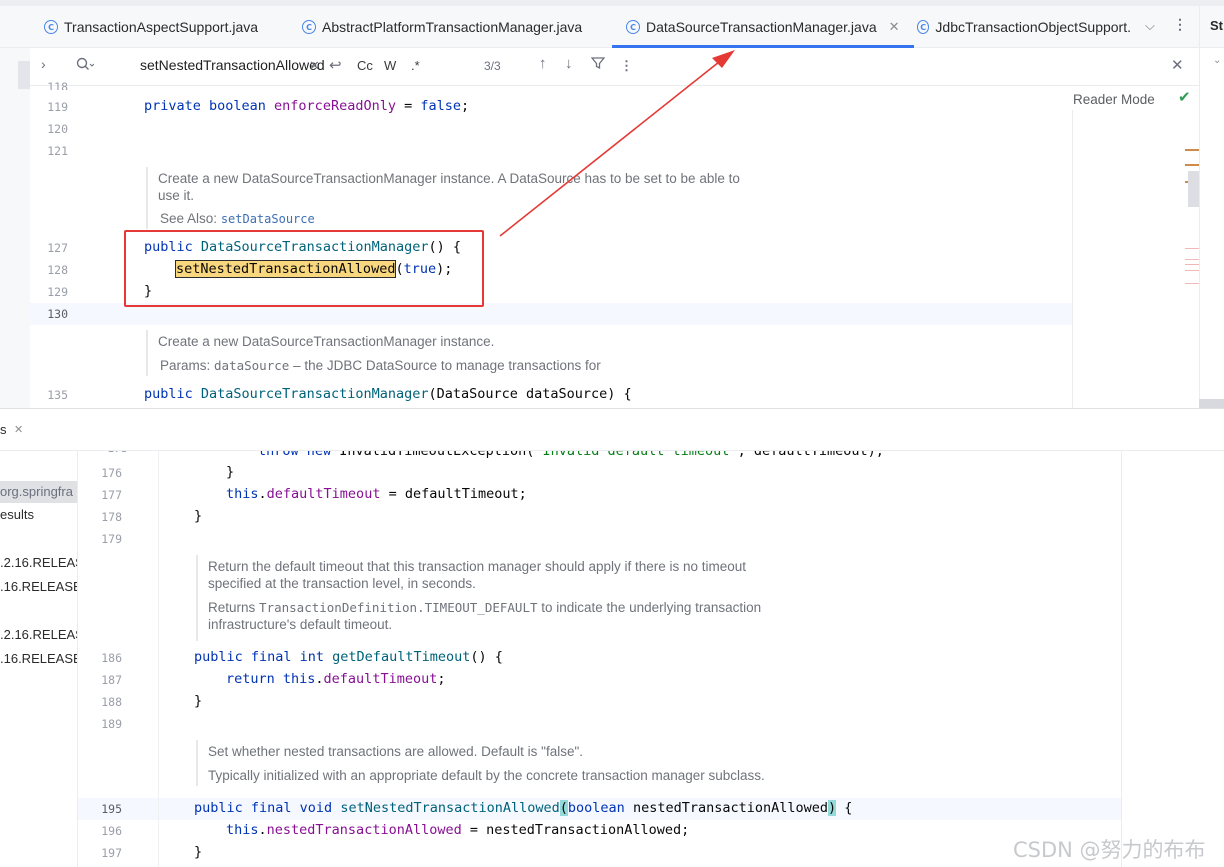 The width and height of the screenshot is (1224, 867). Describe the element at coordinates (1217, 60) in the screenshot. I see `chevron-down-icon: ⌄` at that location.